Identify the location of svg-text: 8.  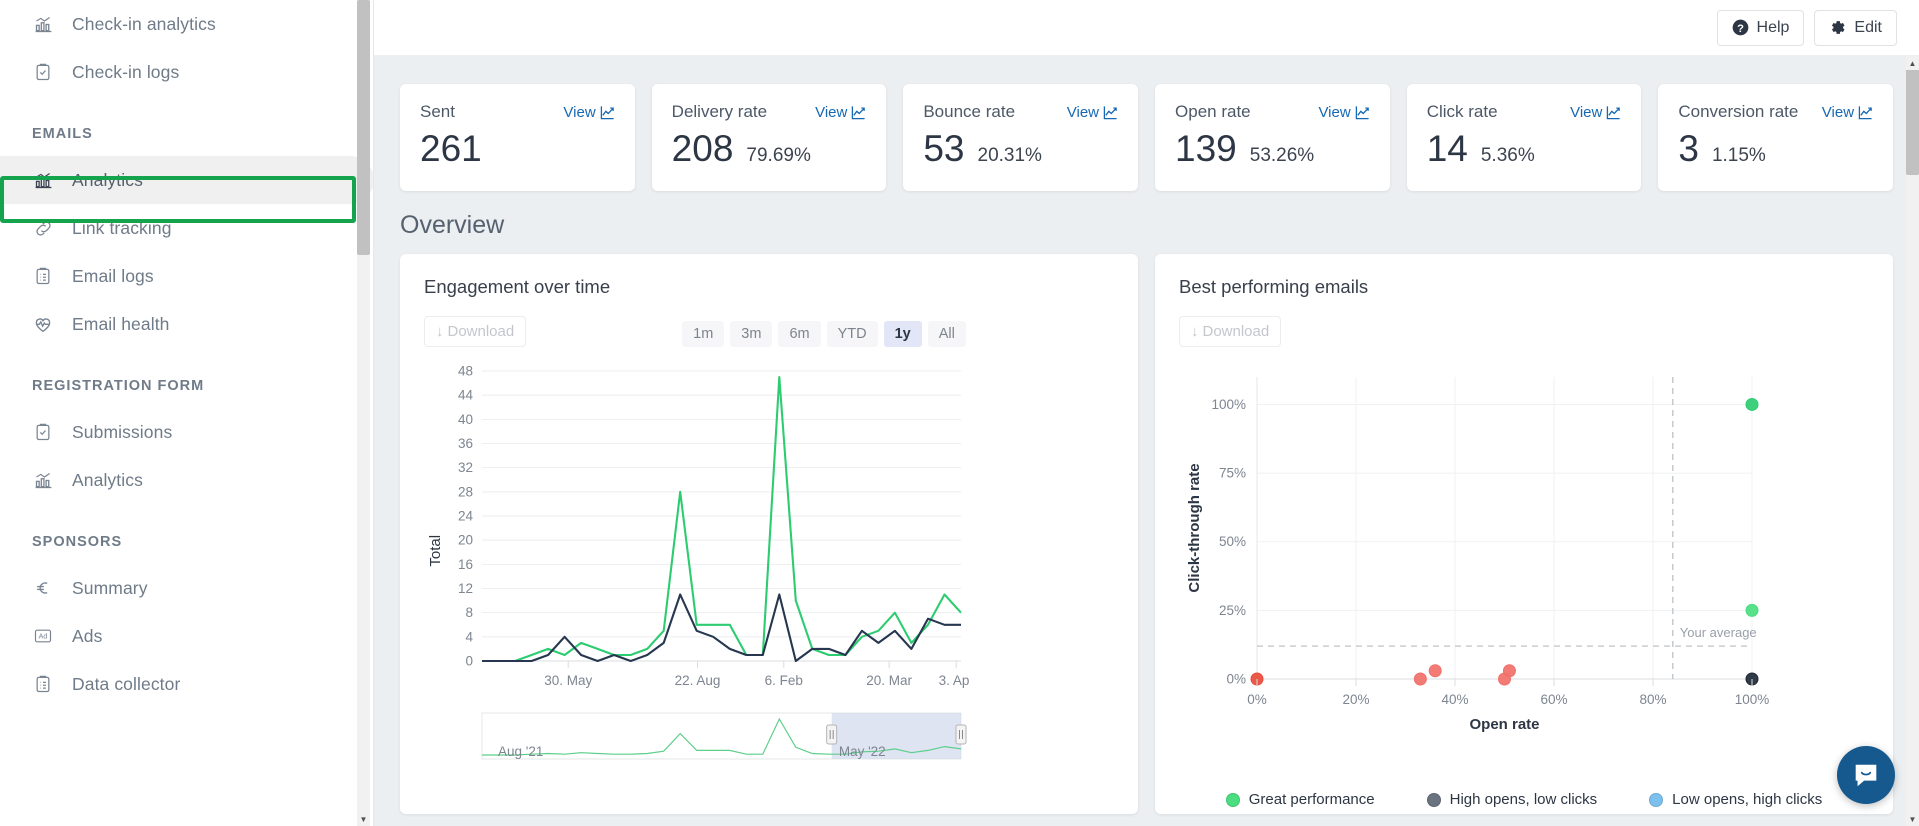
(469, 613).